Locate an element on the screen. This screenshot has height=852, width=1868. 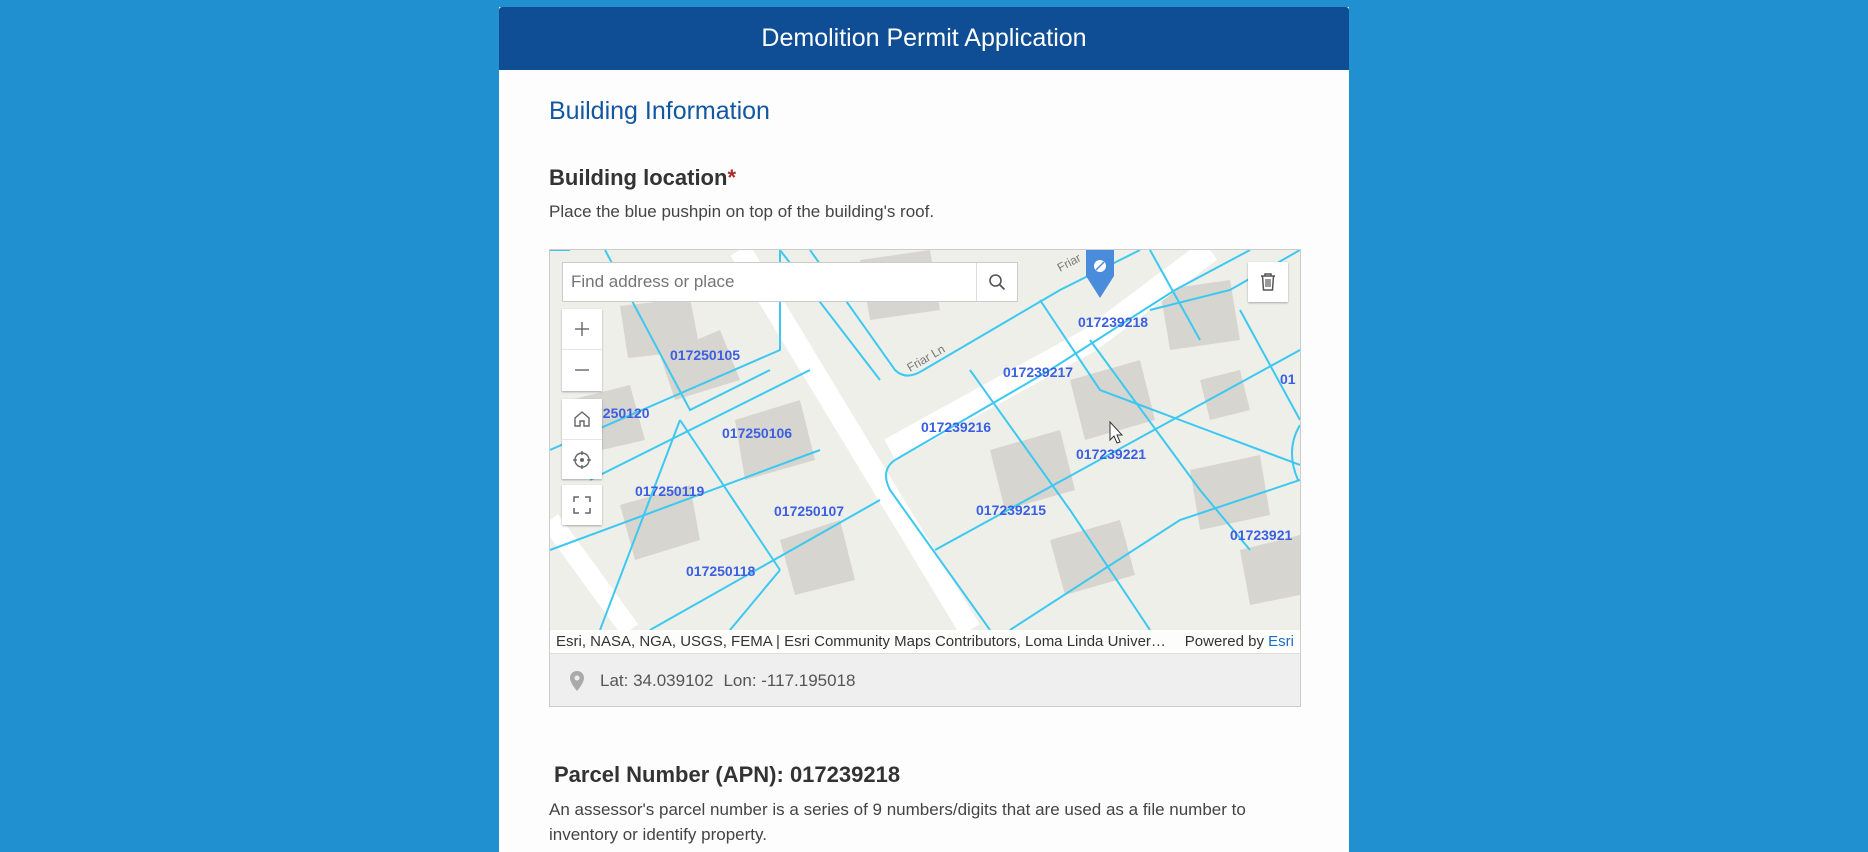
search-icon is located at coordinates (997, 282).